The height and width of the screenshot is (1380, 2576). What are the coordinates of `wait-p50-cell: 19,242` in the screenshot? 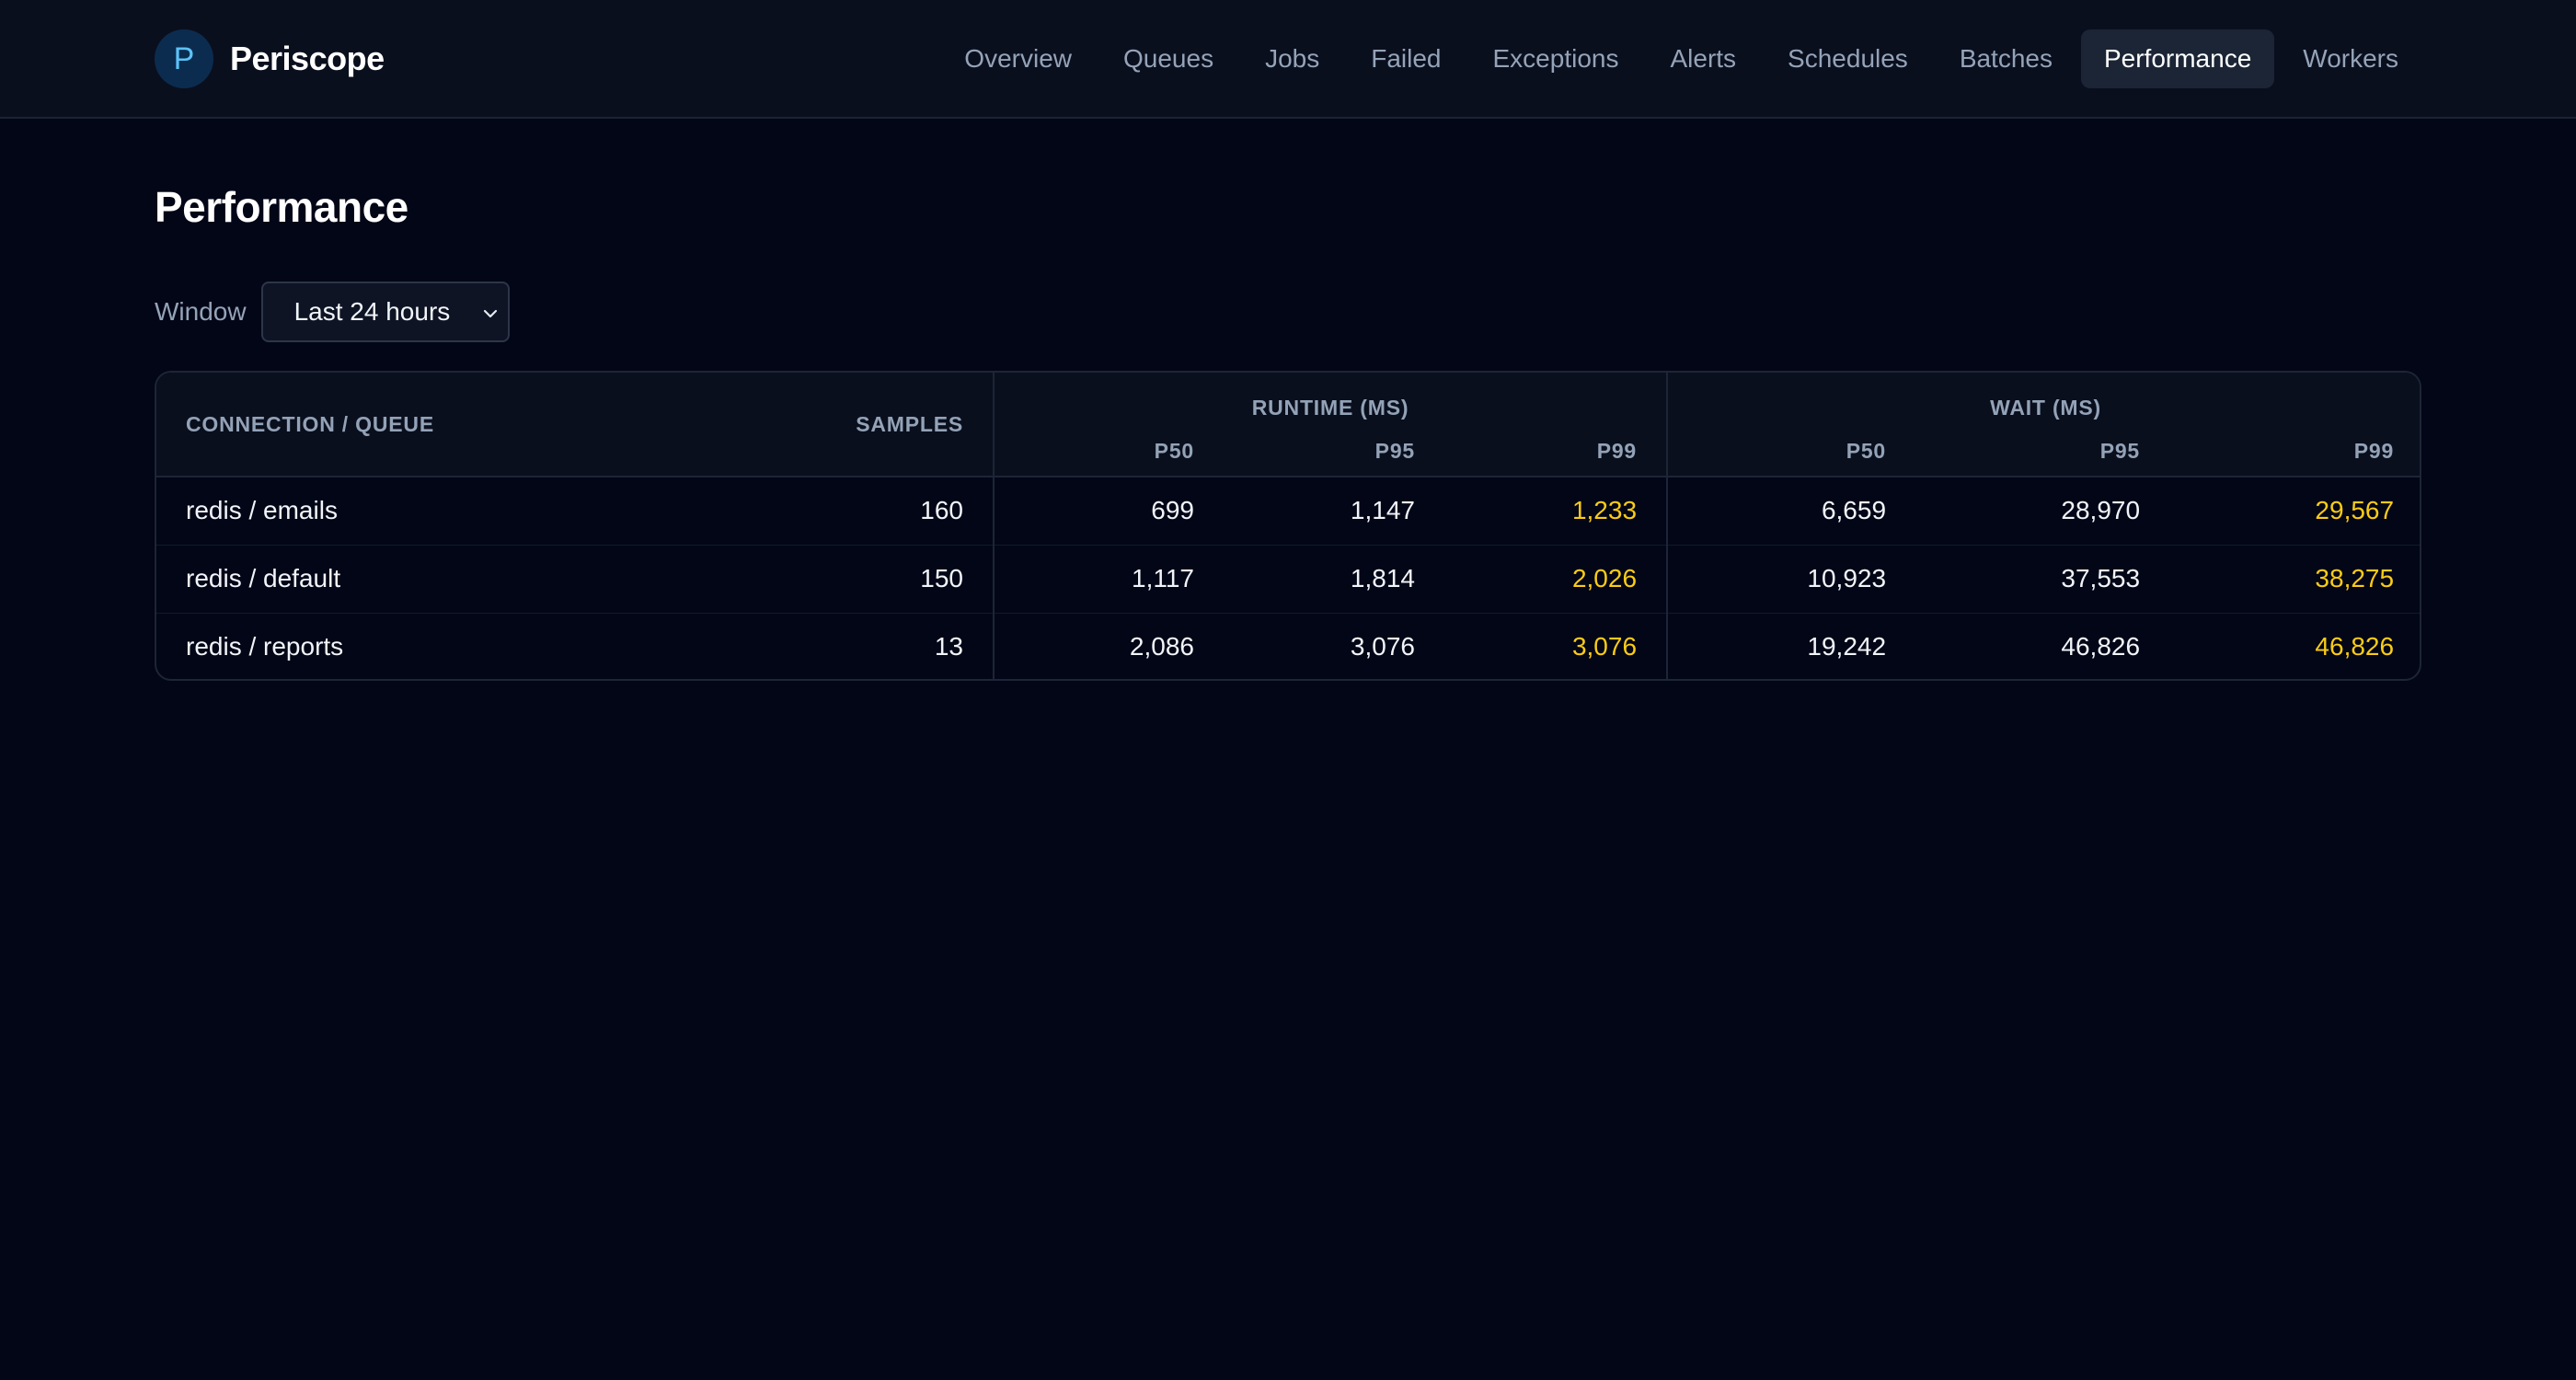 It's located at (1791, 645).